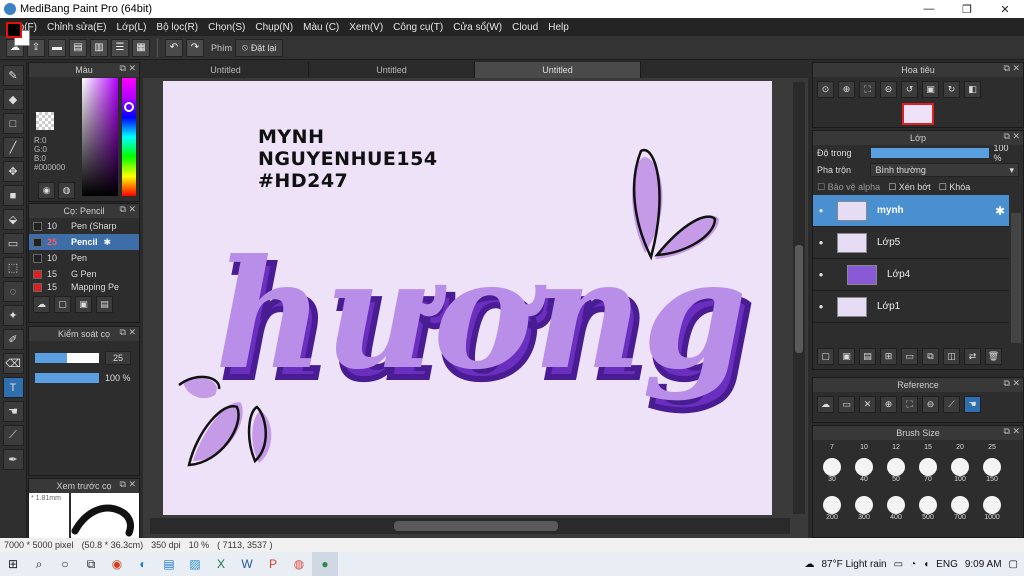  I want to click on page-icon: ▥, so click(99, 47).